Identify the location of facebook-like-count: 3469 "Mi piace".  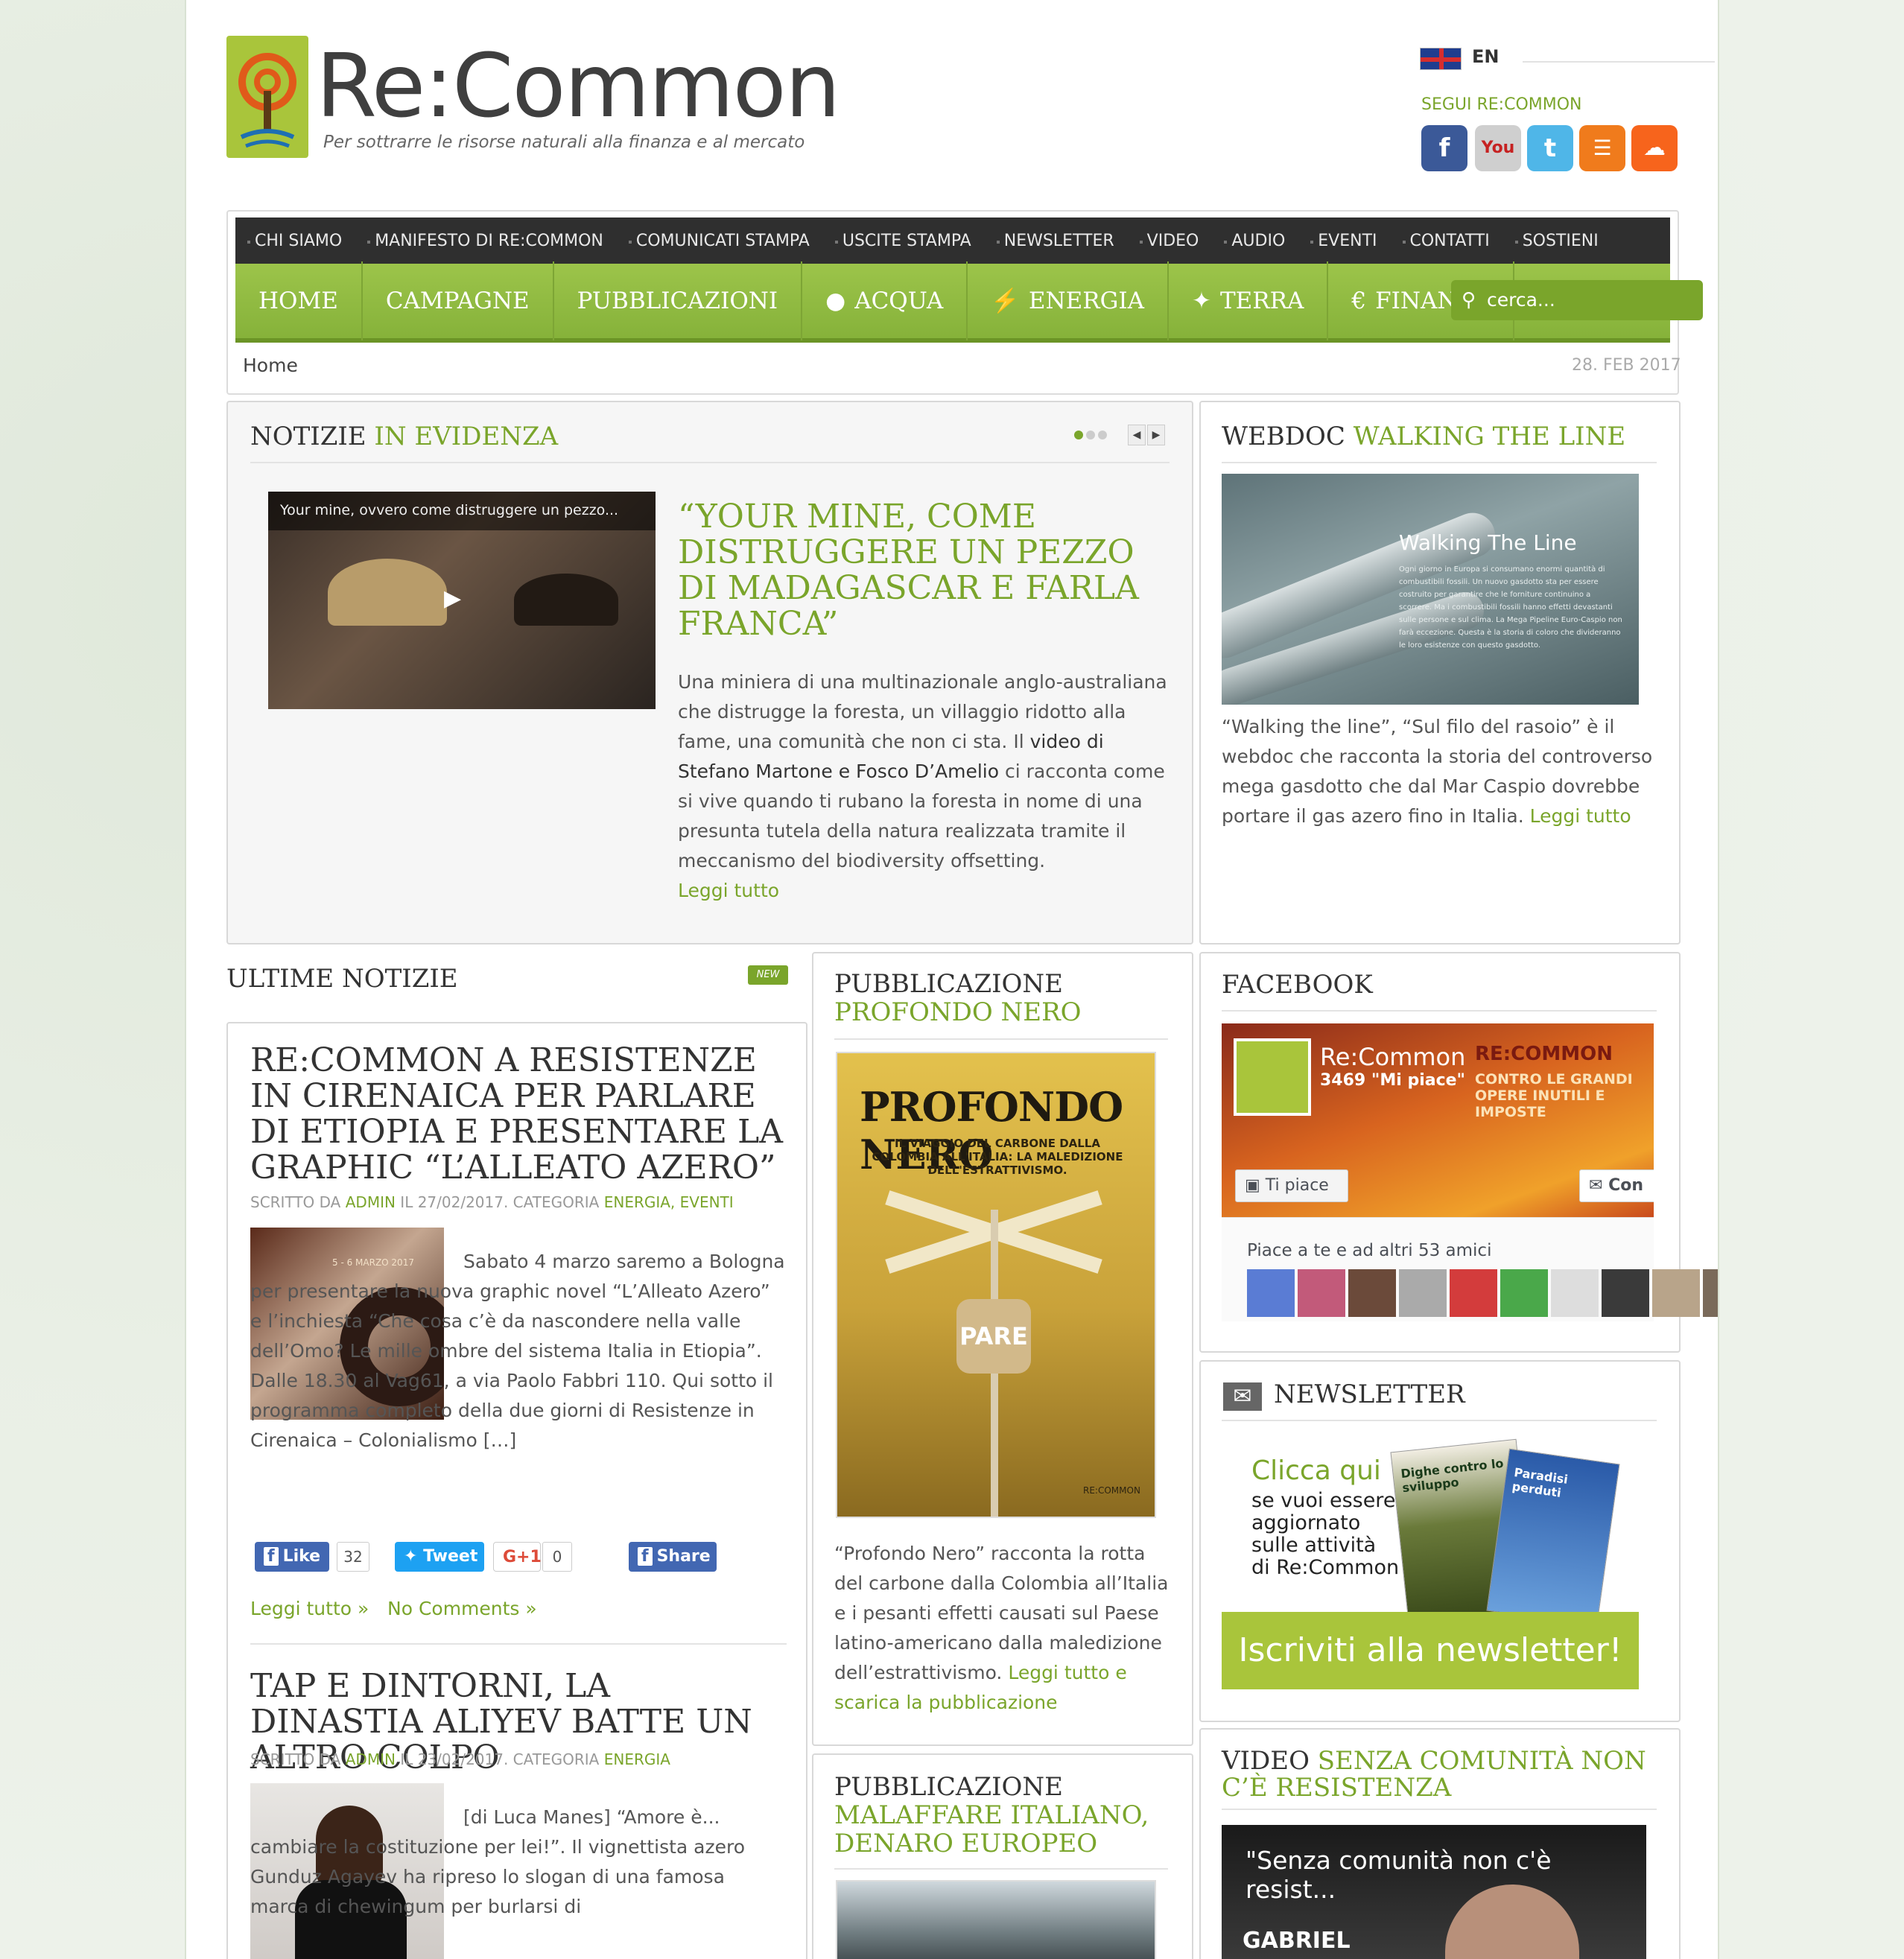
(1393, 1080).